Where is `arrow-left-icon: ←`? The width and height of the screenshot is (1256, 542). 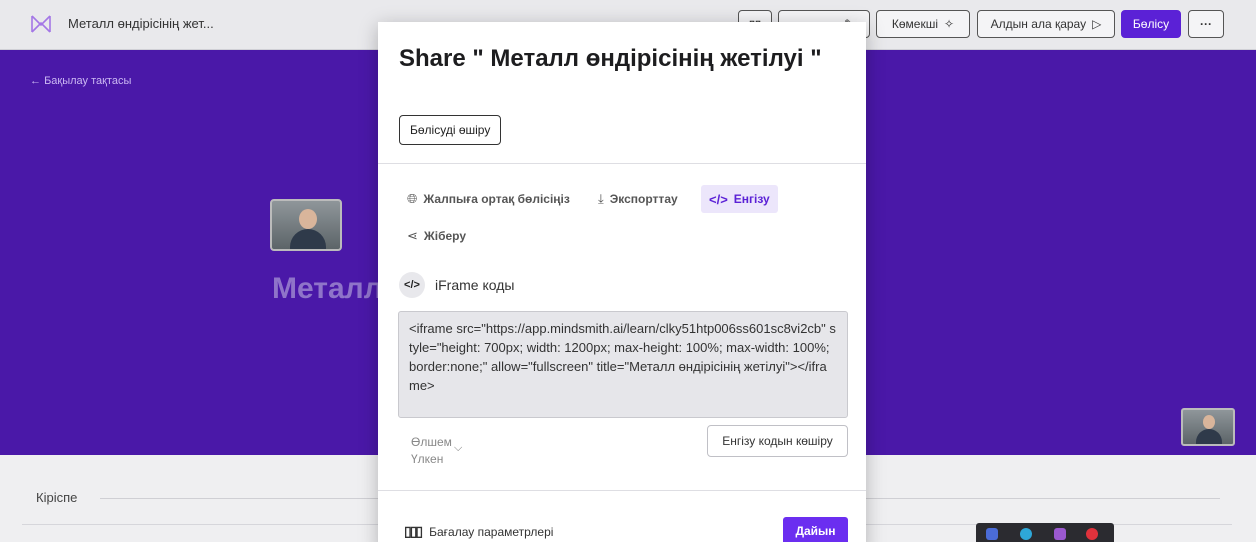 arrow-left-icon: ← is located at coordinates (35, 81).